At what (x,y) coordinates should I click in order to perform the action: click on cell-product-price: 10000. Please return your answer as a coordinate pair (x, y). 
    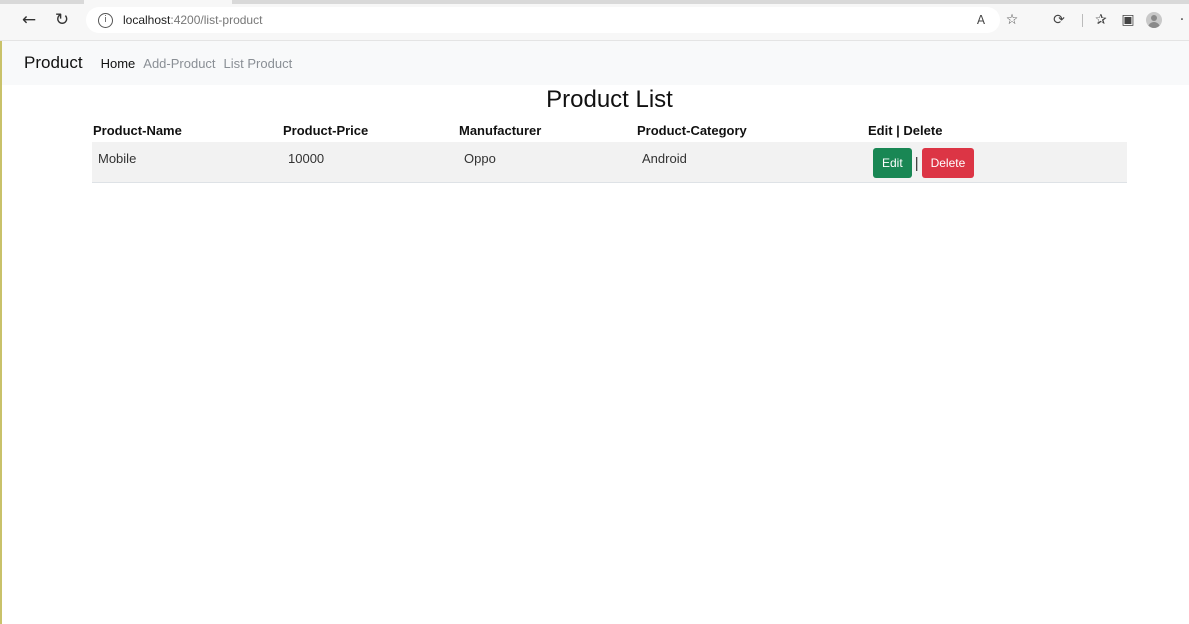
    Looking at the image, I should click on (306, 158).